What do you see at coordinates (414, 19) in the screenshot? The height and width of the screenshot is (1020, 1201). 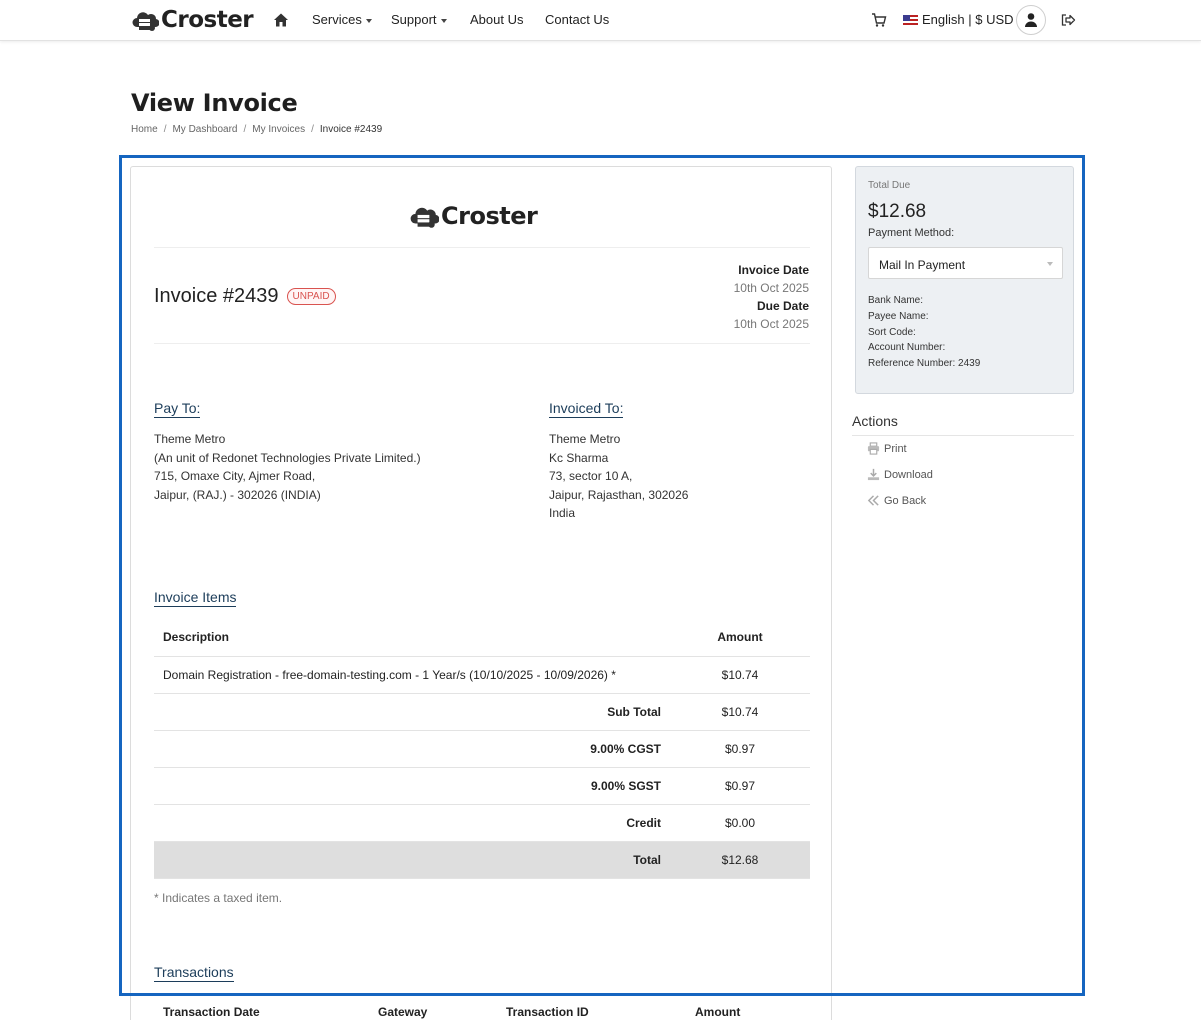 I see `nav-support-label: Support` at bounding box center [414, 19].